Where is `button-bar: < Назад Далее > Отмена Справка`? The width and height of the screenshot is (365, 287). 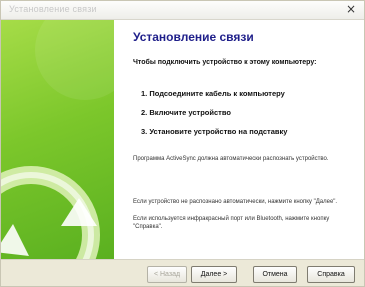
button-bar: < Назад Далее > Отмена Справка is located at coordinates (182, 273).